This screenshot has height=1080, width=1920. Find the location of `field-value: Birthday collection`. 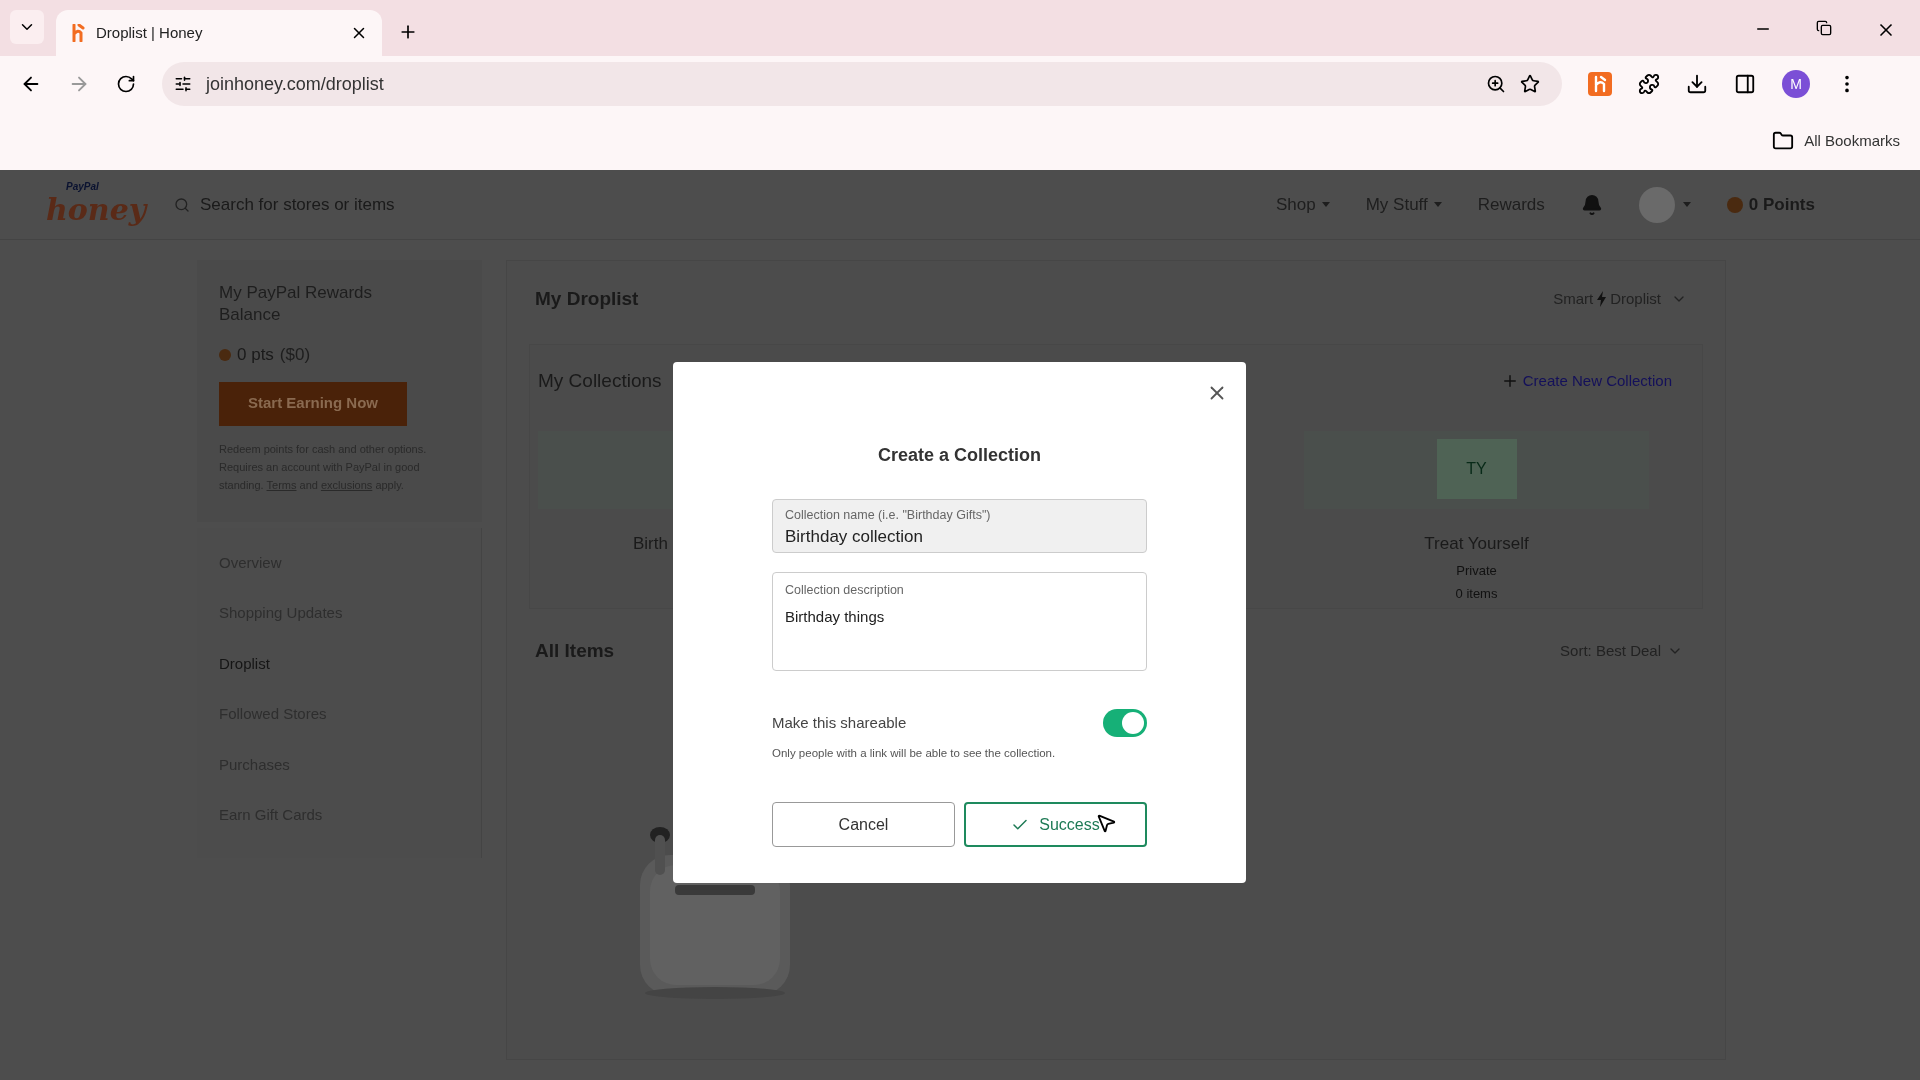

field-value: Birthday collection is located at coordinates (854, 536).